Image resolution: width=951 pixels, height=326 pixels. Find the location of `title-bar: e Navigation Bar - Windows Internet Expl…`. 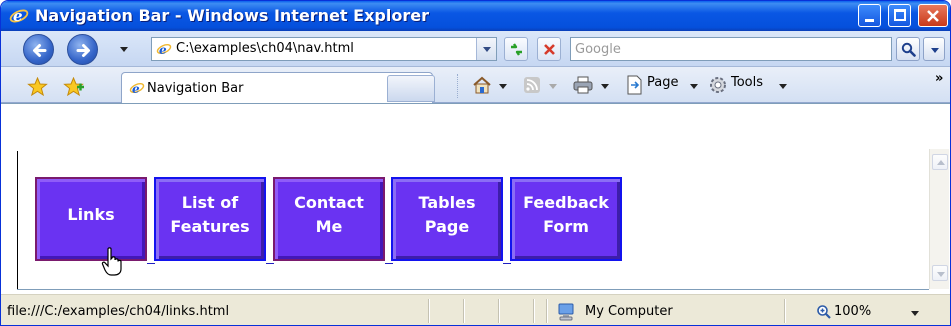

title-bar: e Navigation Bar - Windows Internet Expl… is located at coordinates (475, 16).